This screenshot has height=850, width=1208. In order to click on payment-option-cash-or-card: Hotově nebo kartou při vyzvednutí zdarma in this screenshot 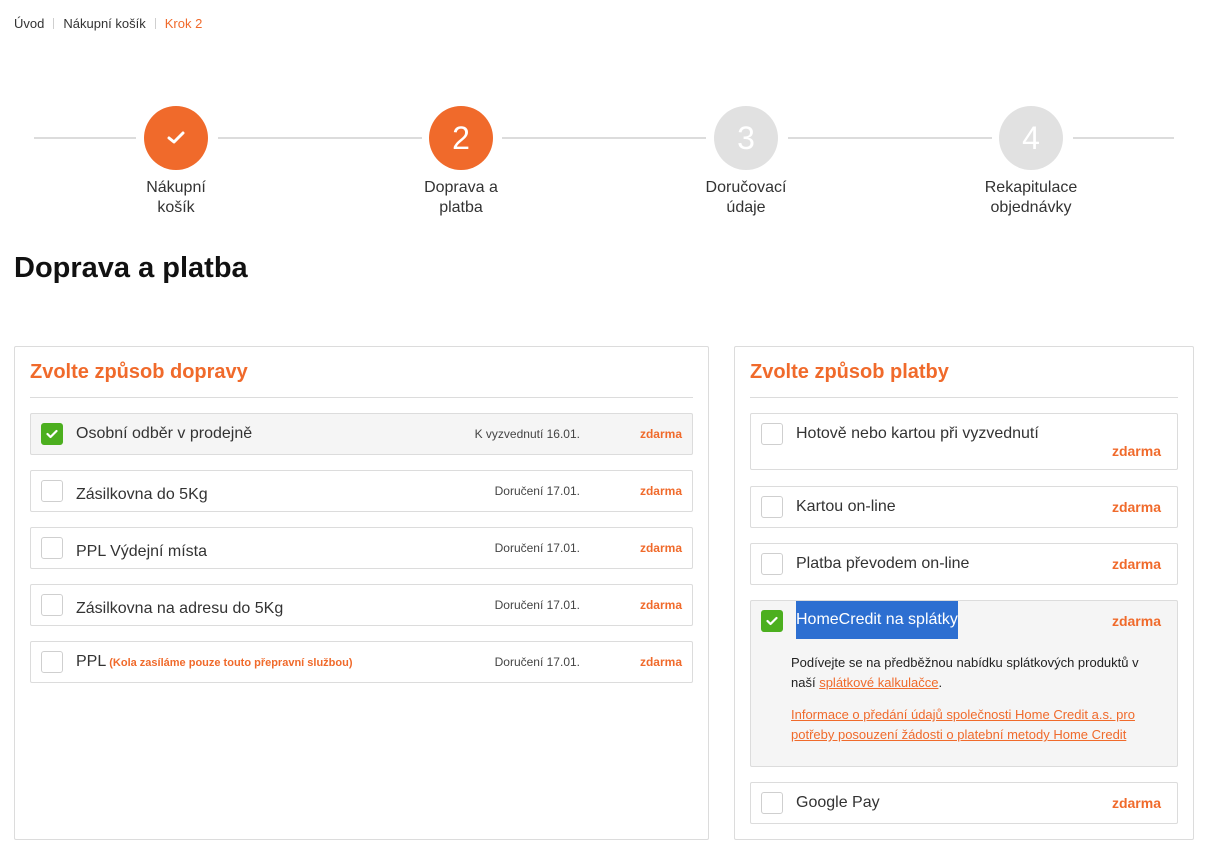, I will do `click(964, 441)`.